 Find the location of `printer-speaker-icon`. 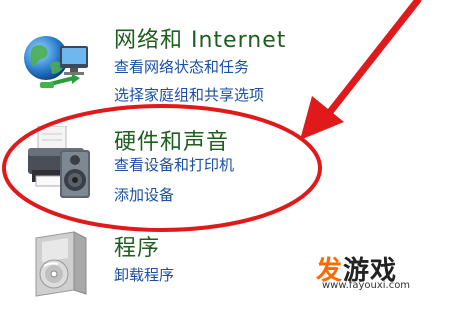

printer-speaker-icon is located at coordinates (58, 161).